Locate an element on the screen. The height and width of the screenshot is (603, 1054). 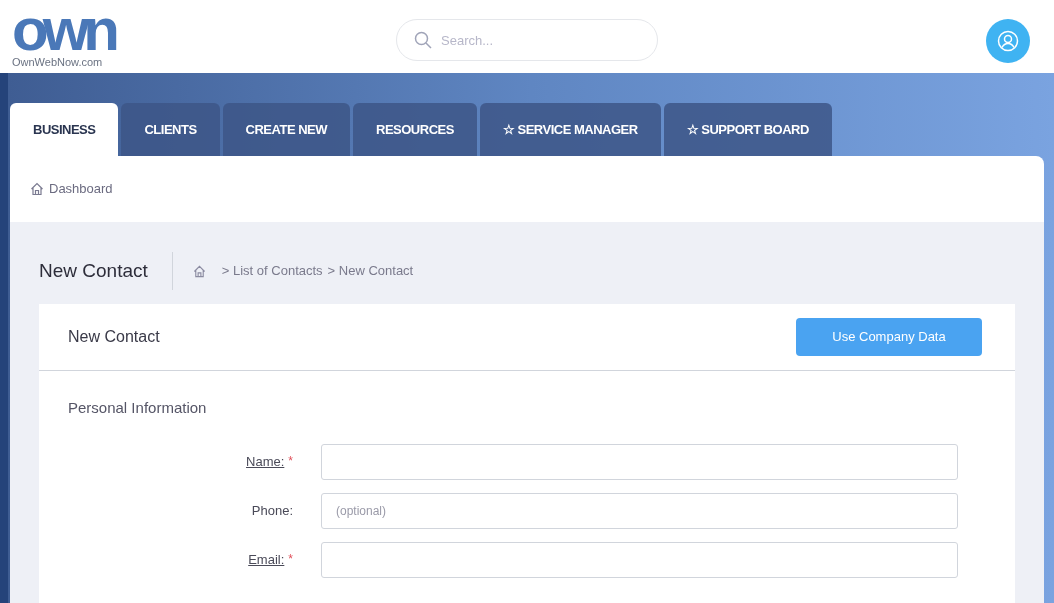
dashboard-link: Dashboard is located at coordinates (81, 189).